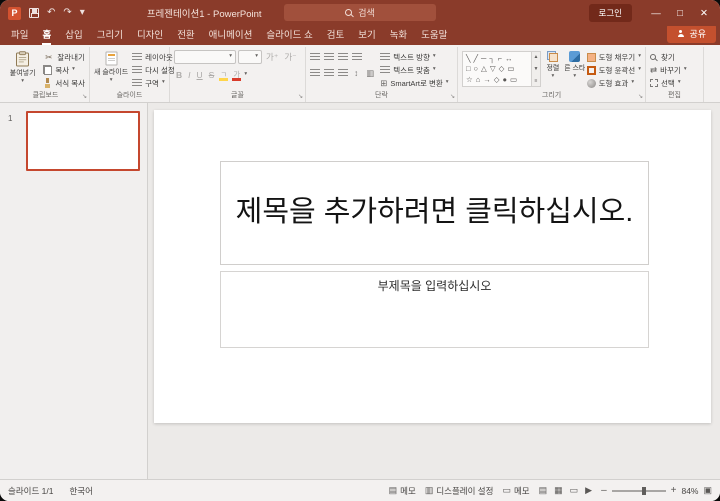 The image size is (720, 501). What do you see at coordinates (185, 35) in the screenshot?
I see `tab-transitions: 전환` at bounding box center [185, 35].